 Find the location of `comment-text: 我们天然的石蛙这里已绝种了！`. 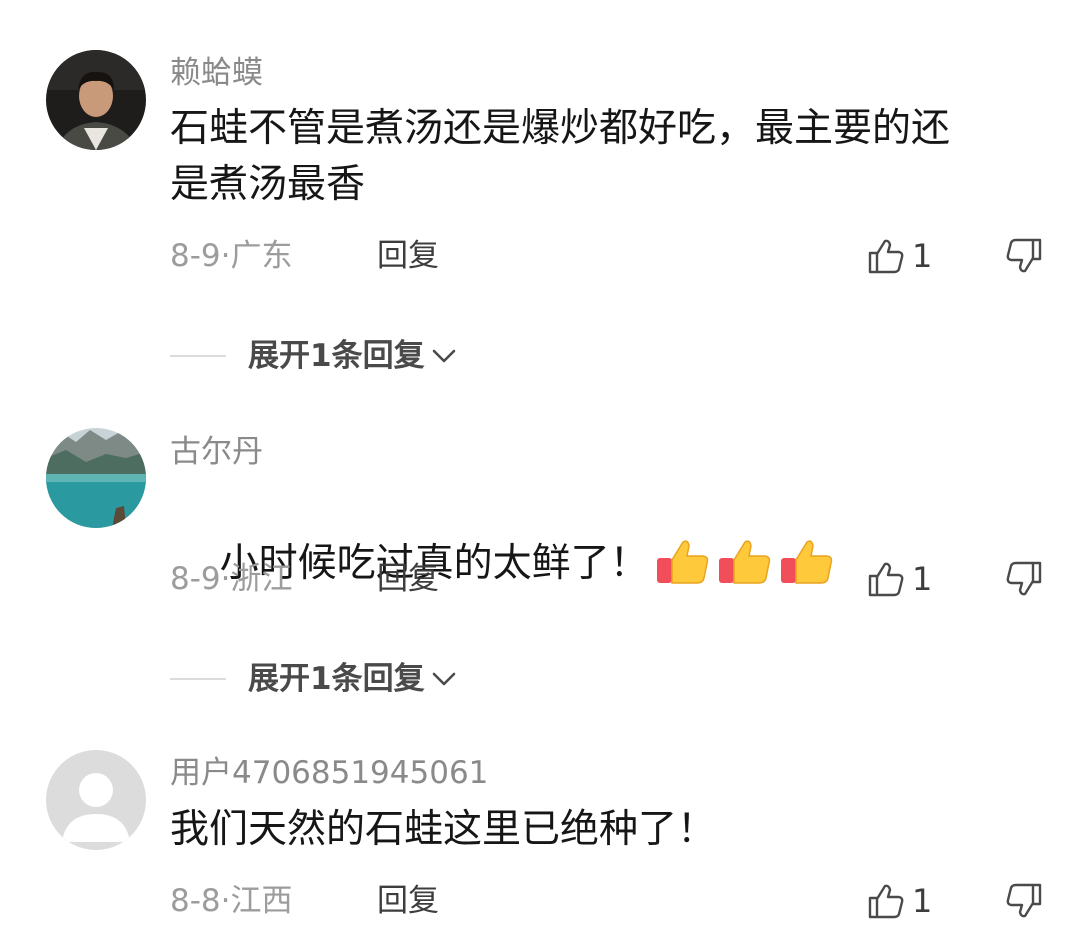

comment-text: 我们天然的石蛙这里已绝种了！ is located at coordinates (443, 829).